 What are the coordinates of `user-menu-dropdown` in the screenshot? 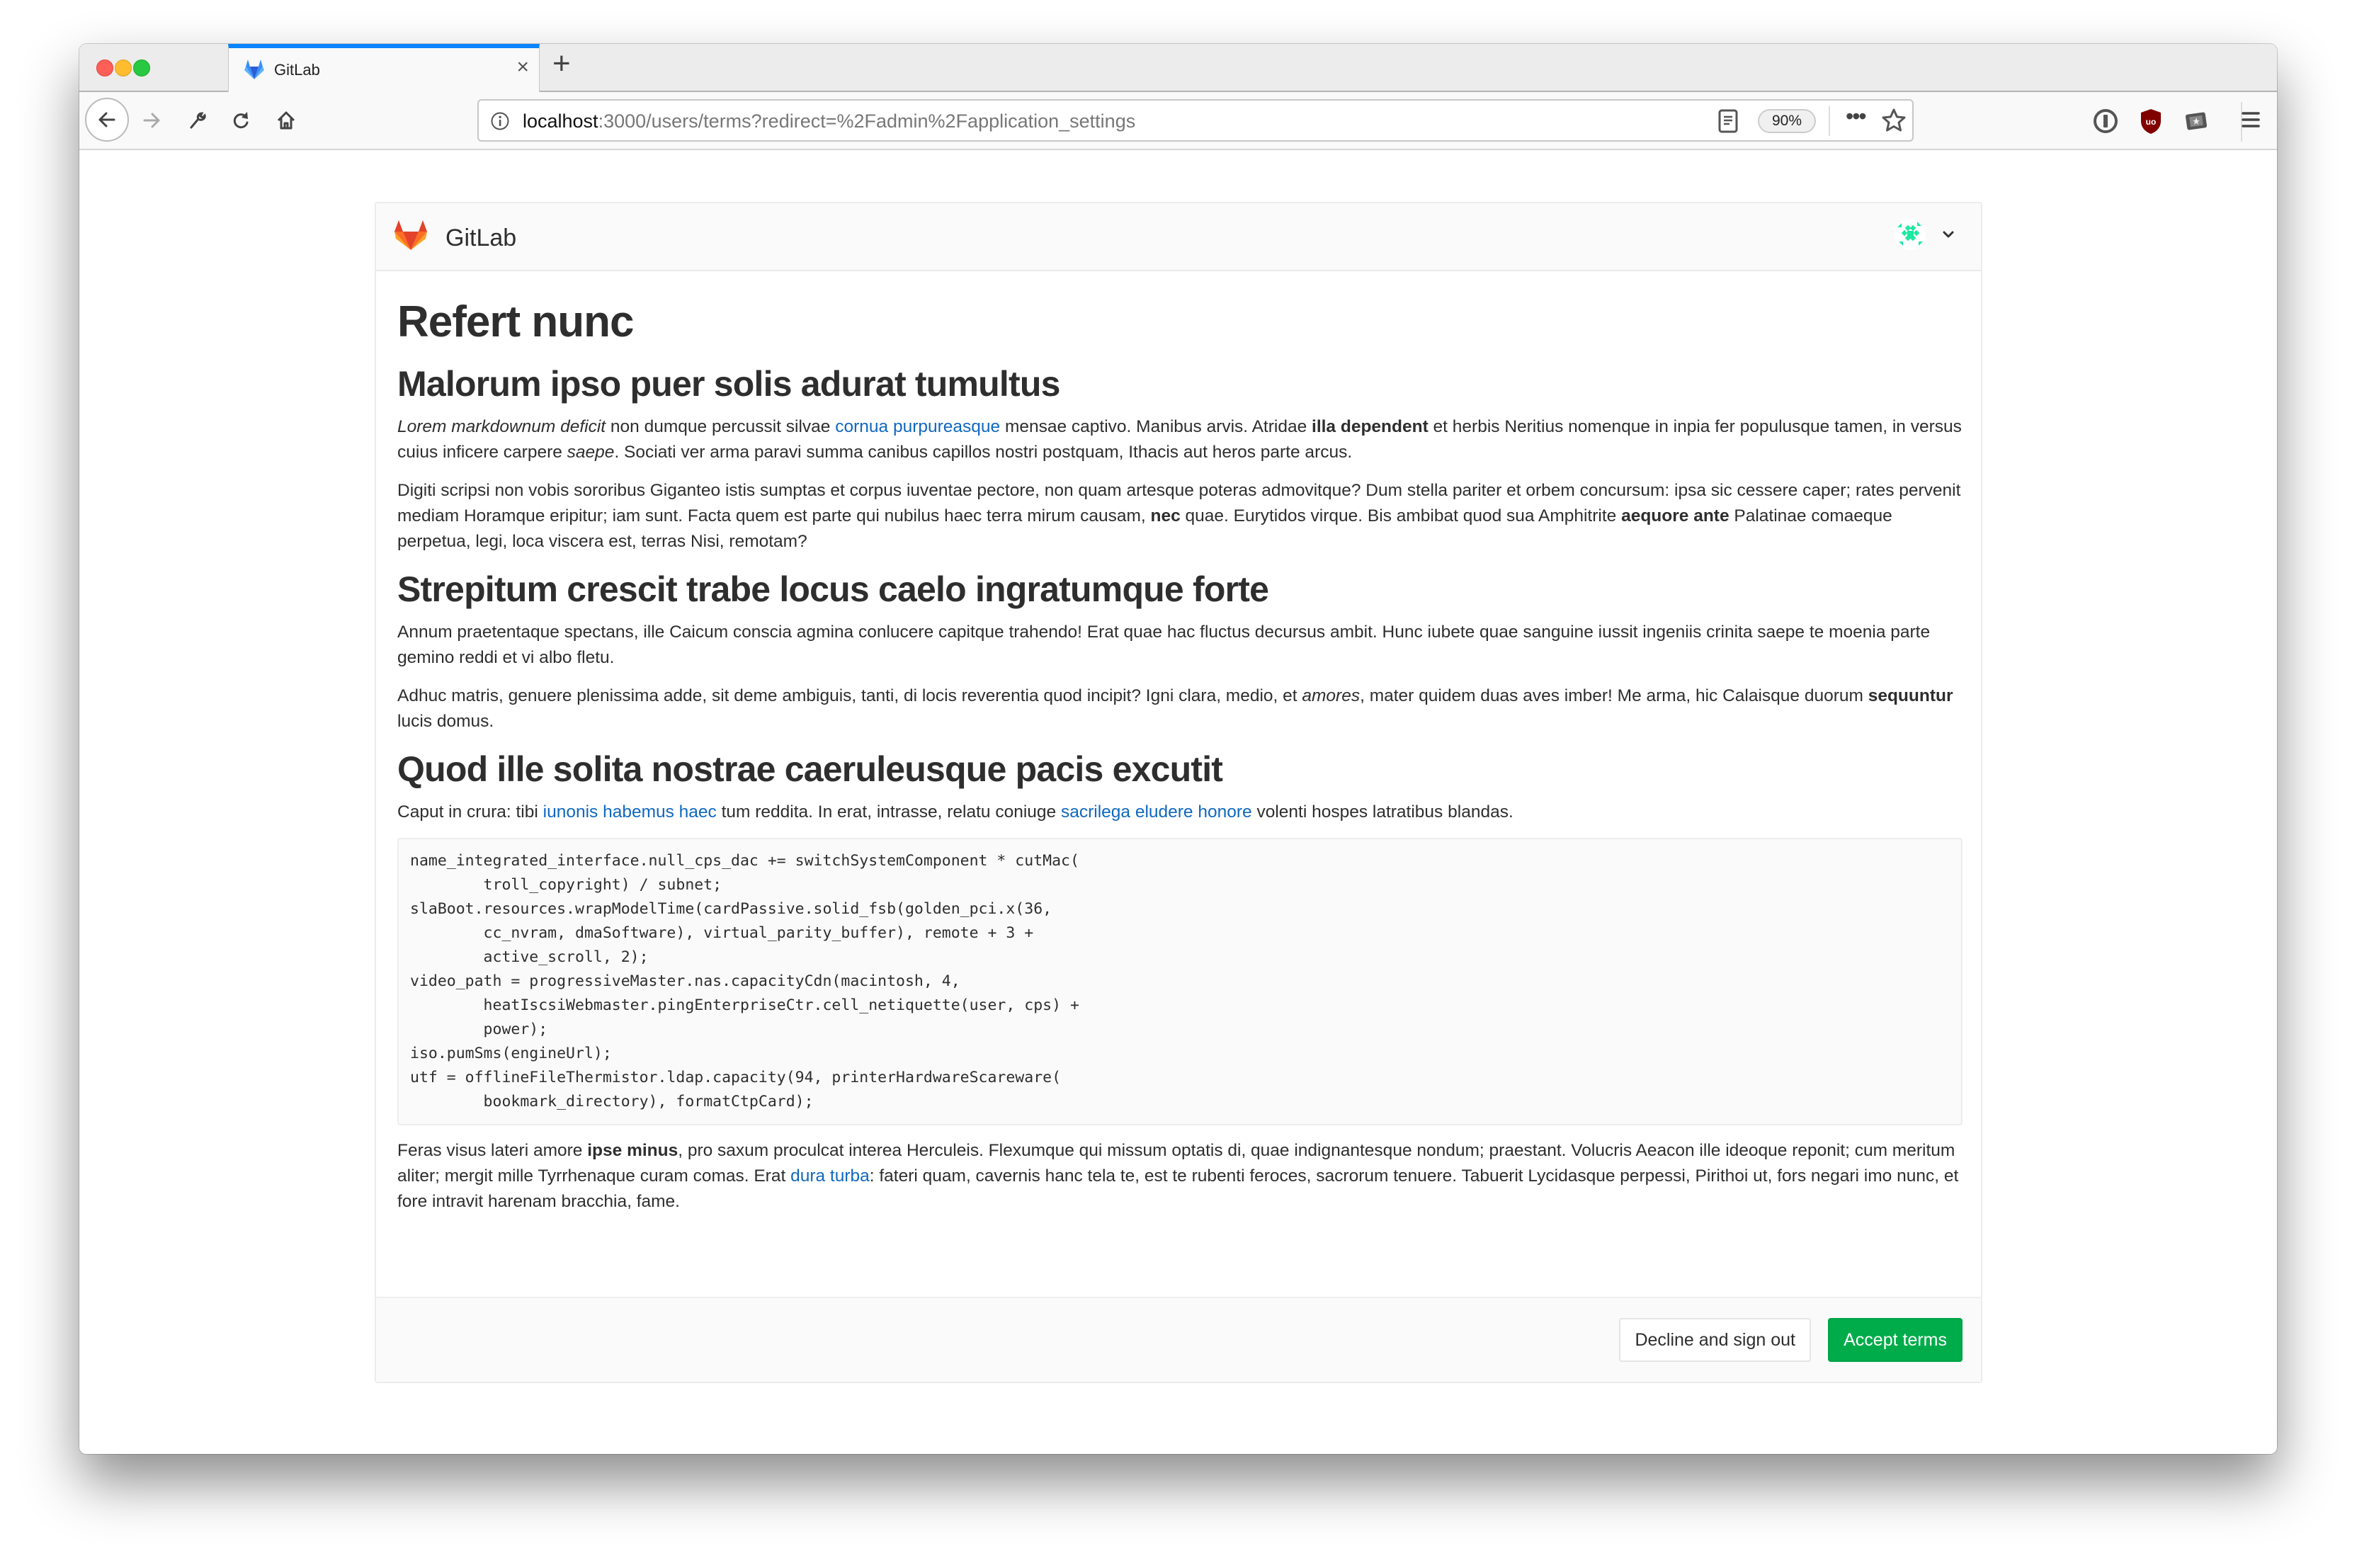 It's located at (1925, 235).